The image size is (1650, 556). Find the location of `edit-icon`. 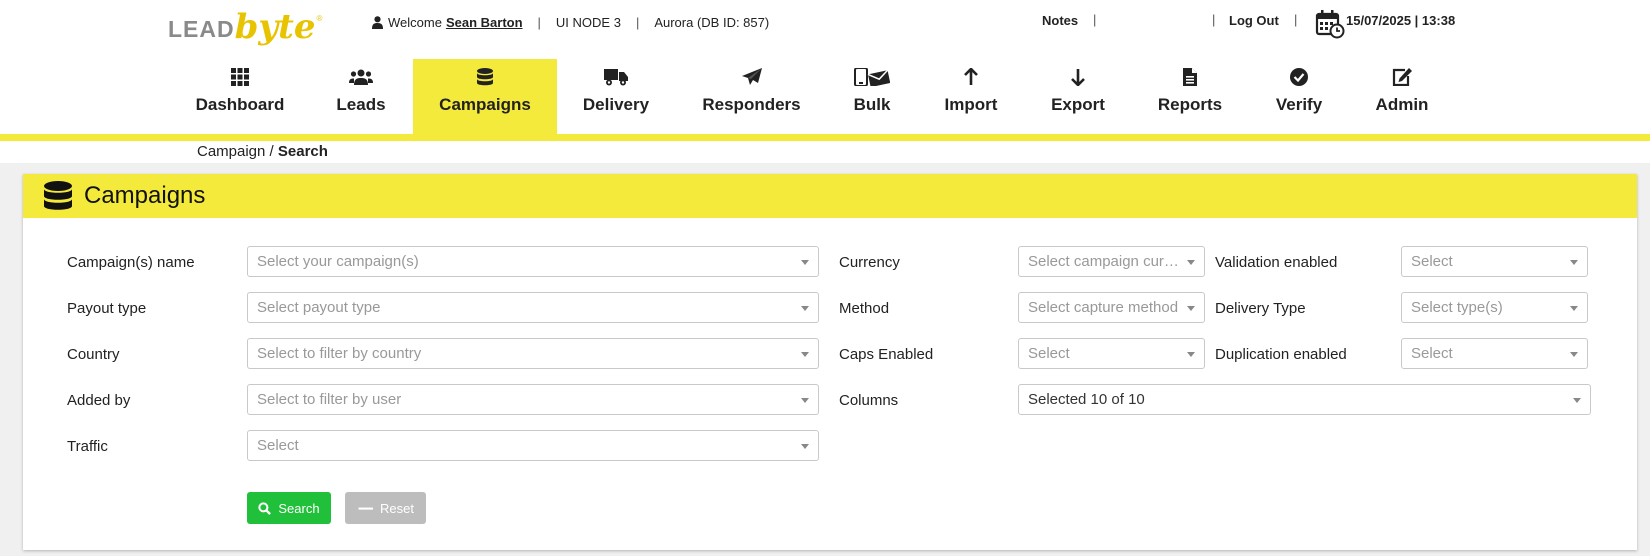

edit-icon is located at coordinates (1402, 77).